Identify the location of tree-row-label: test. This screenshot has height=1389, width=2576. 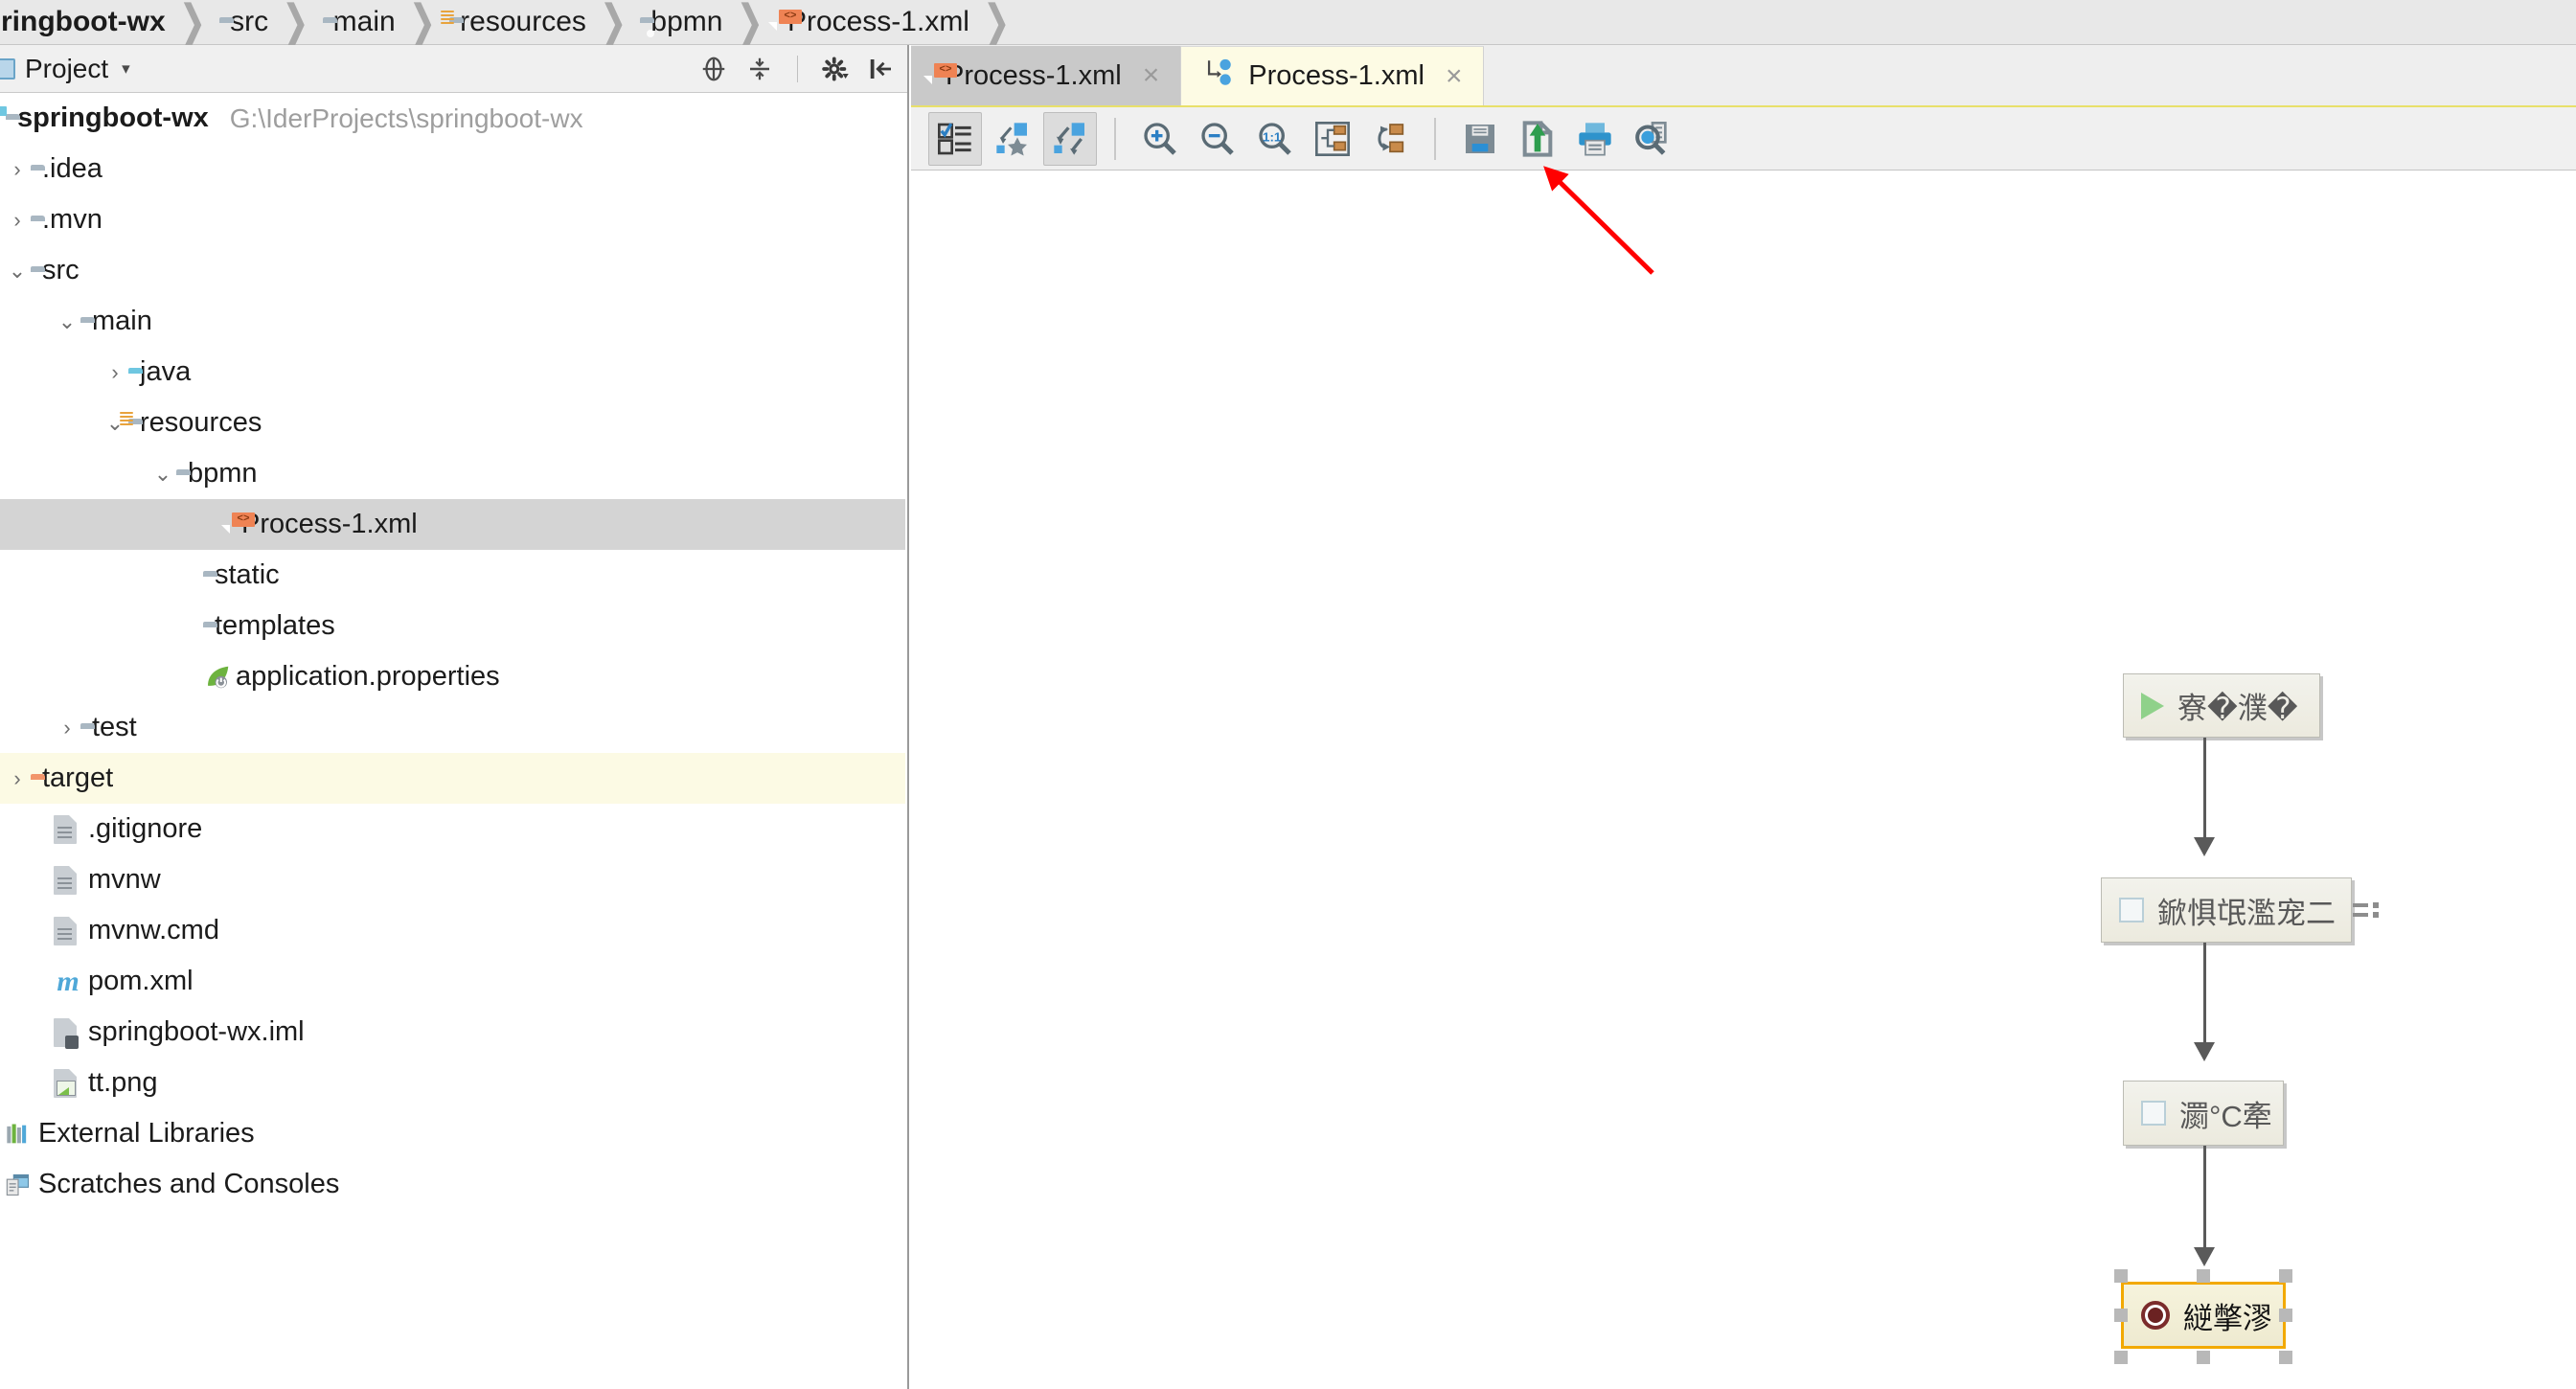
(115, 727).